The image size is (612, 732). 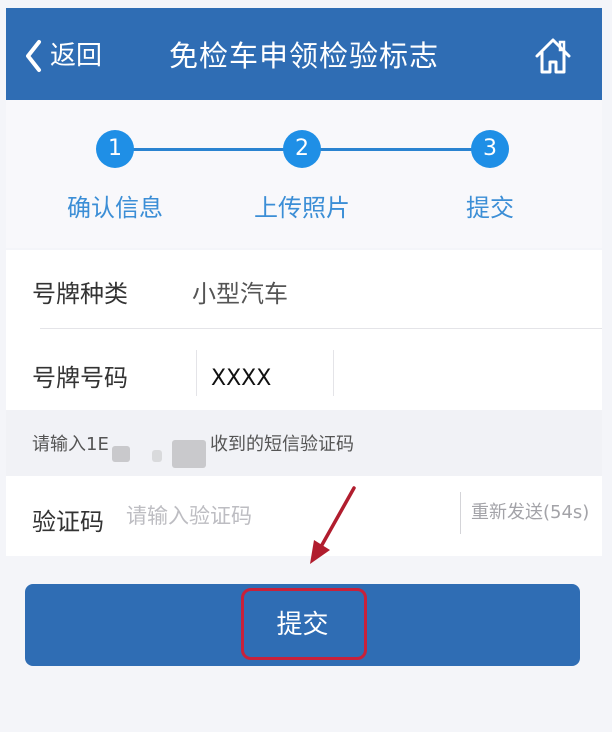 What do you see at coordinates (240, 291) in the screenshot?
I see `plate-type-value: 小型汽车` at bounding box center [240, 291].